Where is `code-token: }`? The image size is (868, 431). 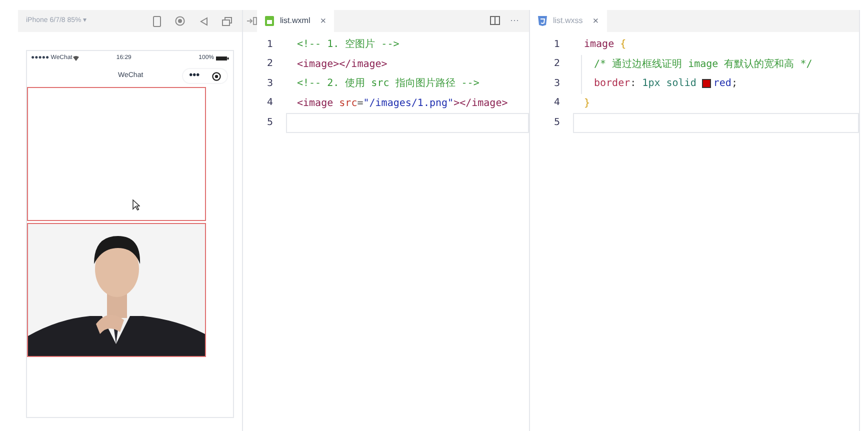
code-token: } is located at coordinates (587, 103).